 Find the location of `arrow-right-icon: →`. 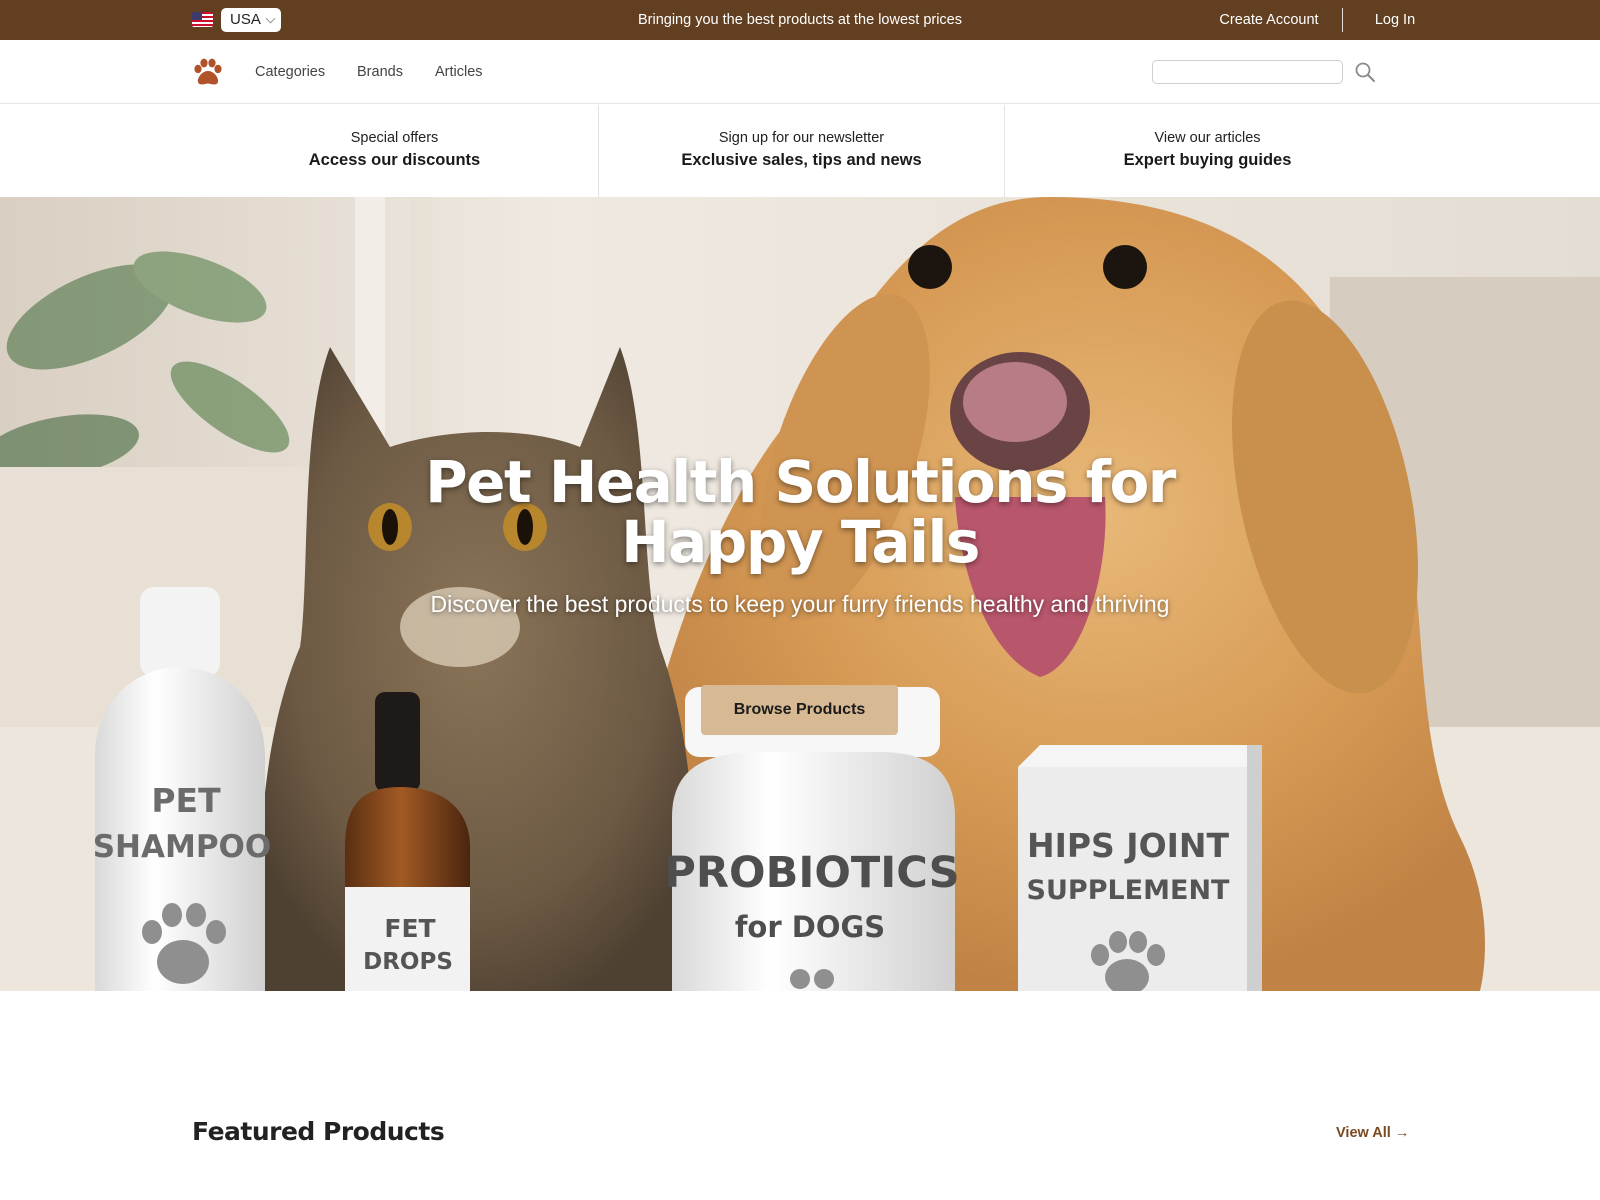

arrow-right-icon: → is located at coordinates (1402, 1133).